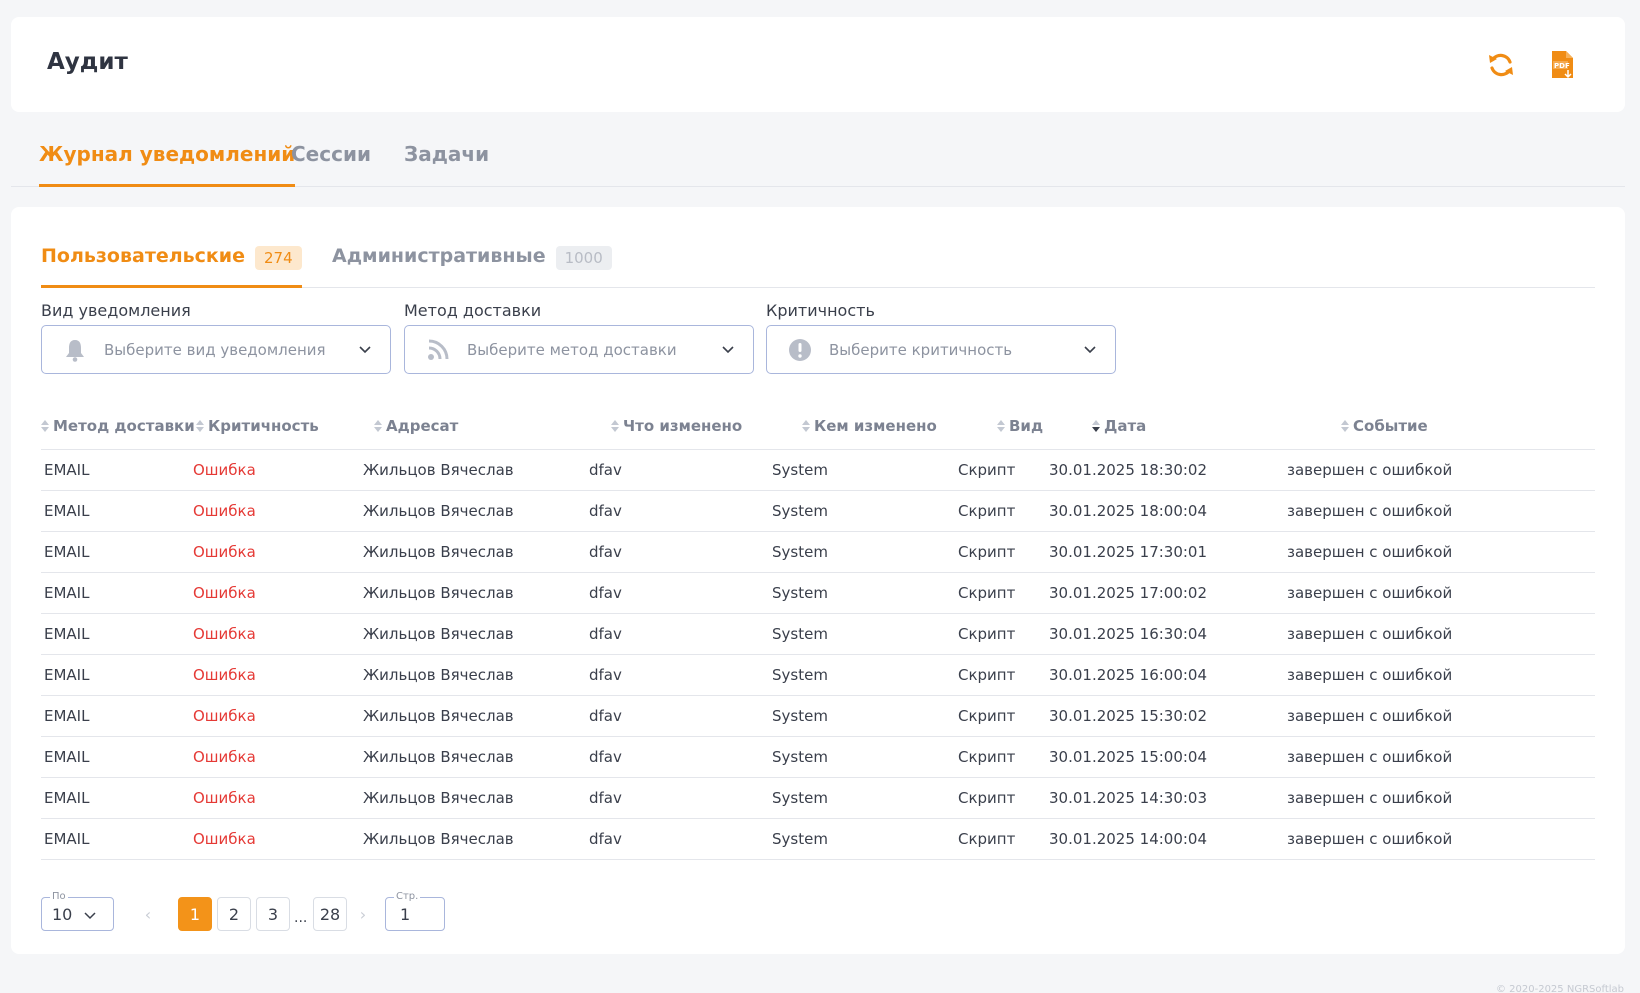  I want to click on per-page-select: По 10, so click(77, 911).